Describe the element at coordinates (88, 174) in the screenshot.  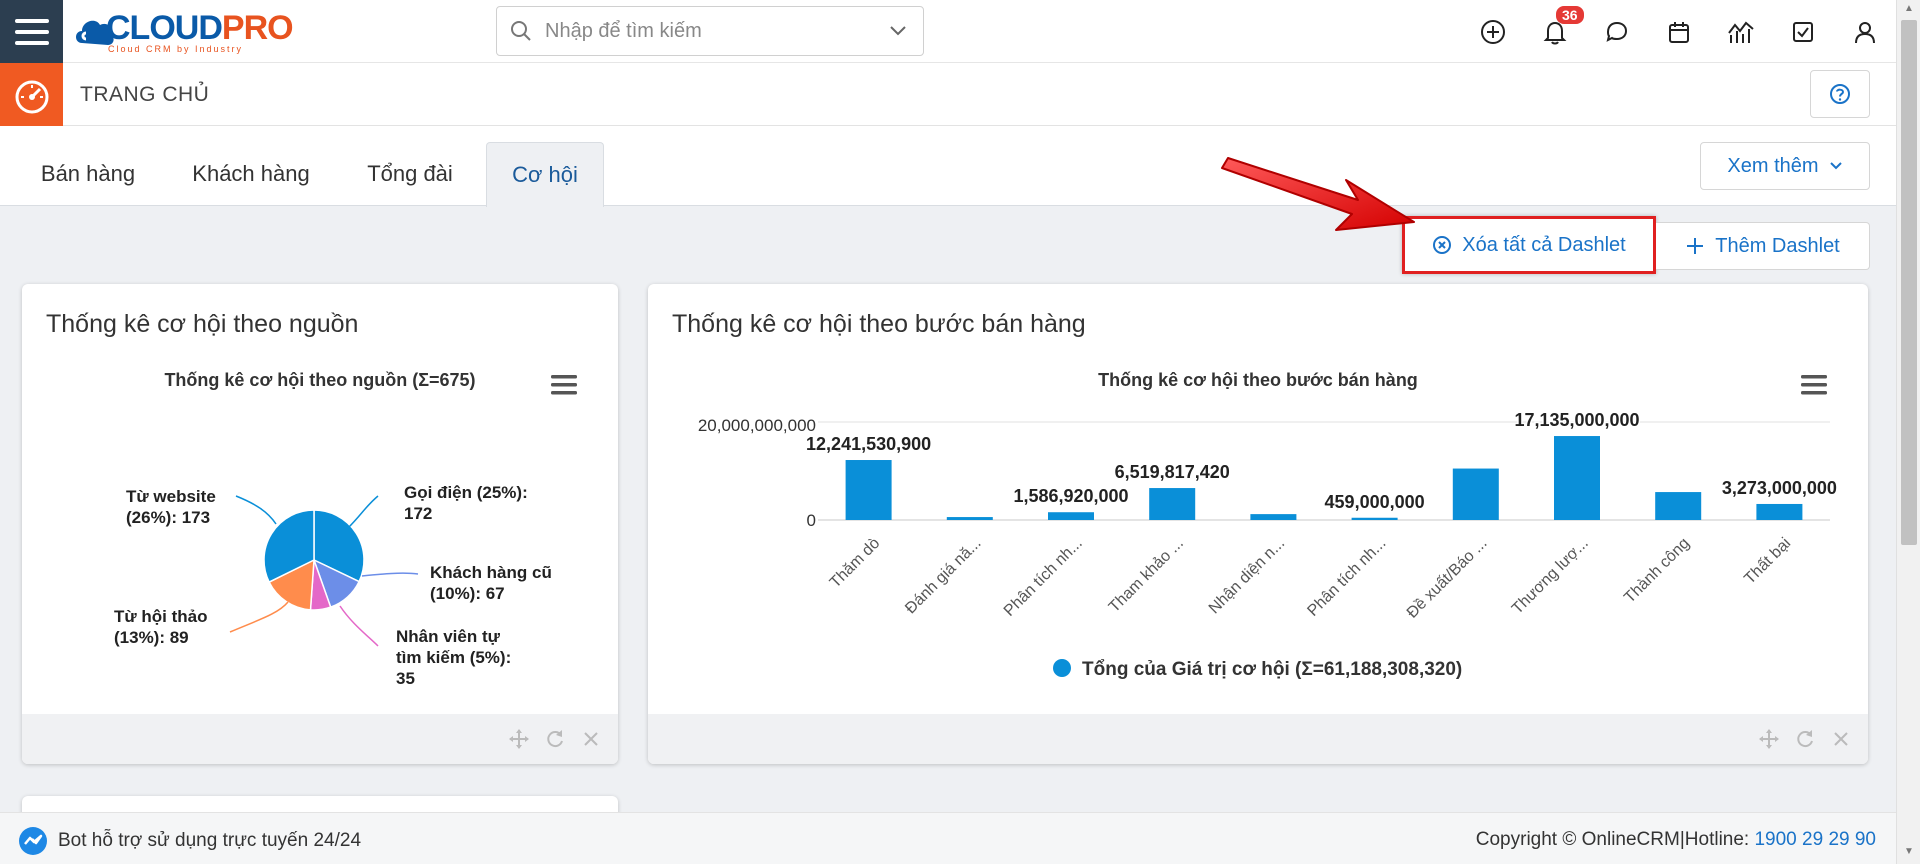
I see `tab-ban-hang: Bán hàng` at that location.